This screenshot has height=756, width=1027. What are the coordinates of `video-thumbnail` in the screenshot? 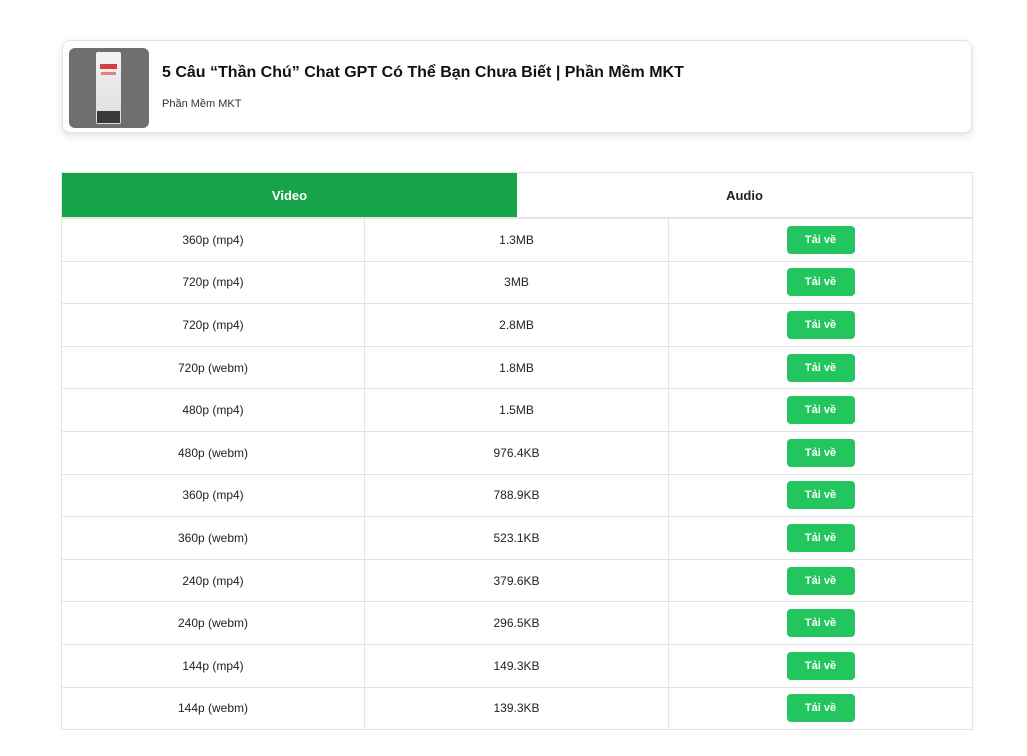 It's located at (109, 88).